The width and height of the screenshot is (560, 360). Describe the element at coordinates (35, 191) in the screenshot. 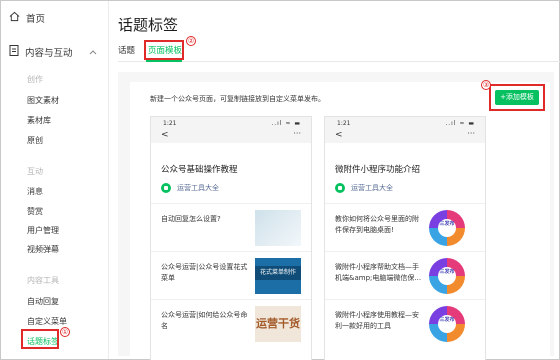

I see `sidebar-item-messages: 消息` at that location.